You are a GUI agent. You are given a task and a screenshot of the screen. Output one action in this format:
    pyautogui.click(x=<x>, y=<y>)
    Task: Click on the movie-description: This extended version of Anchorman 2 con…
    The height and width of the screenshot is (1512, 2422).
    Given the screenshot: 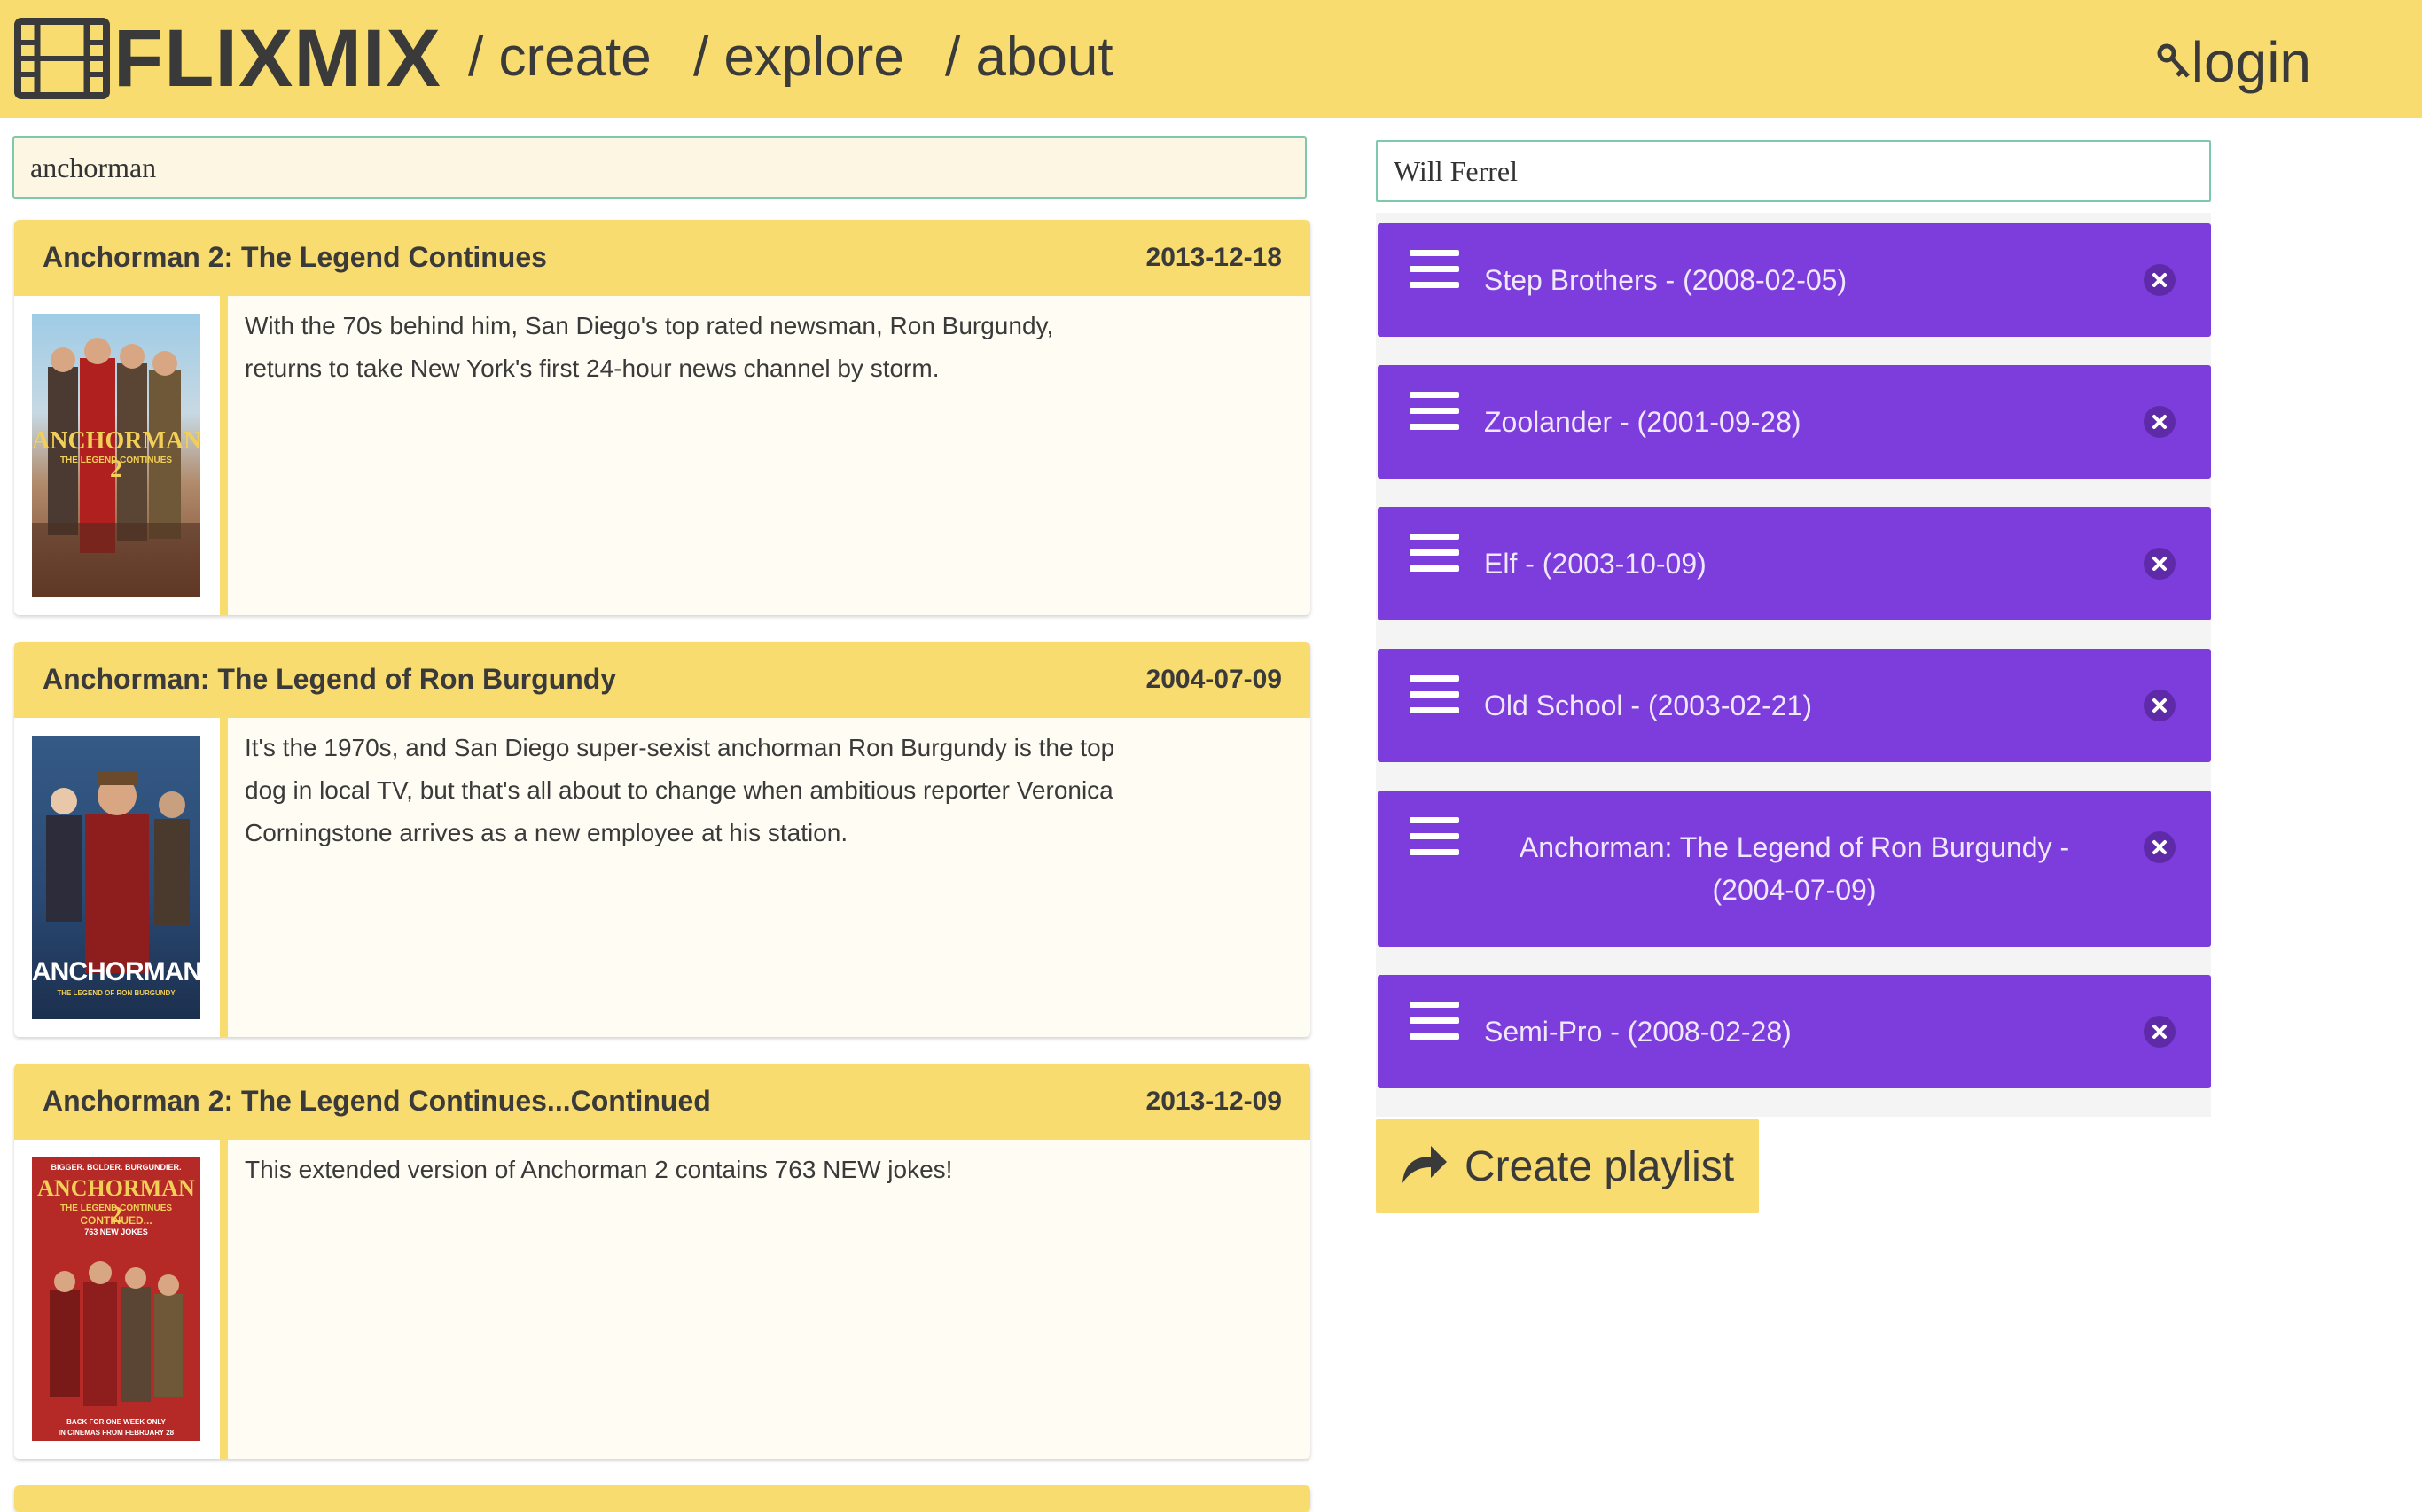 What is the action you would take?
    pyautogui.click(x=599, y=1169)
    